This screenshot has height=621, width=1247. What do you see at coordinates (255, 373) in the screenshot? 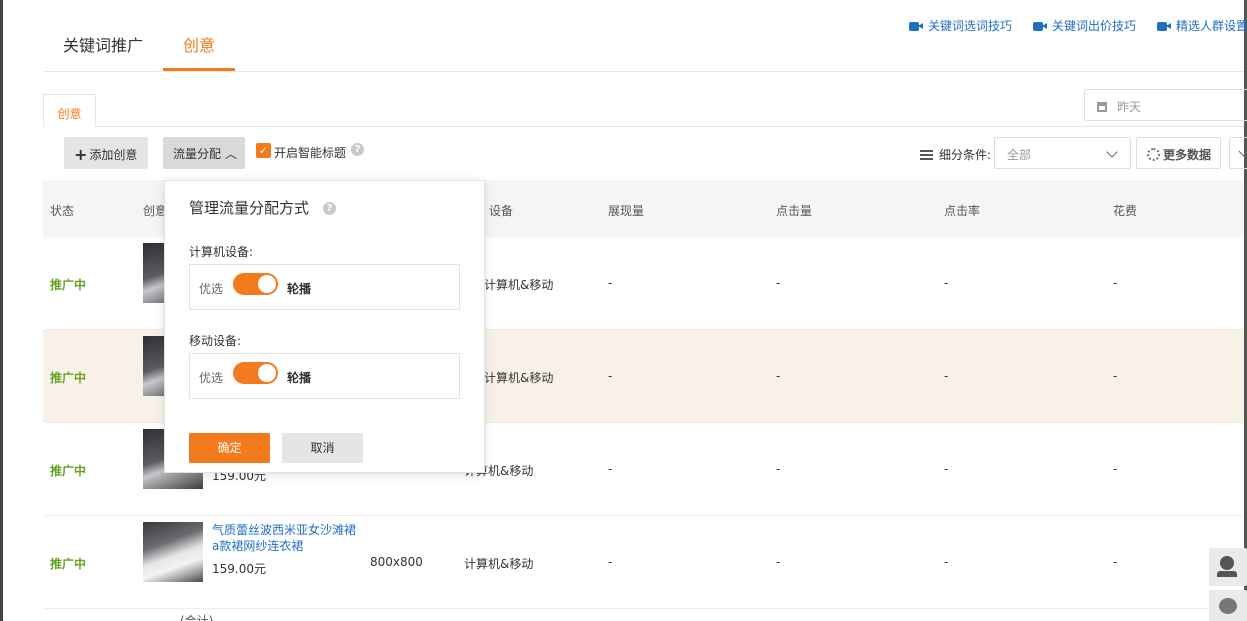
I see `mobile-allocation-toggle` at bounding box center [255, 373].